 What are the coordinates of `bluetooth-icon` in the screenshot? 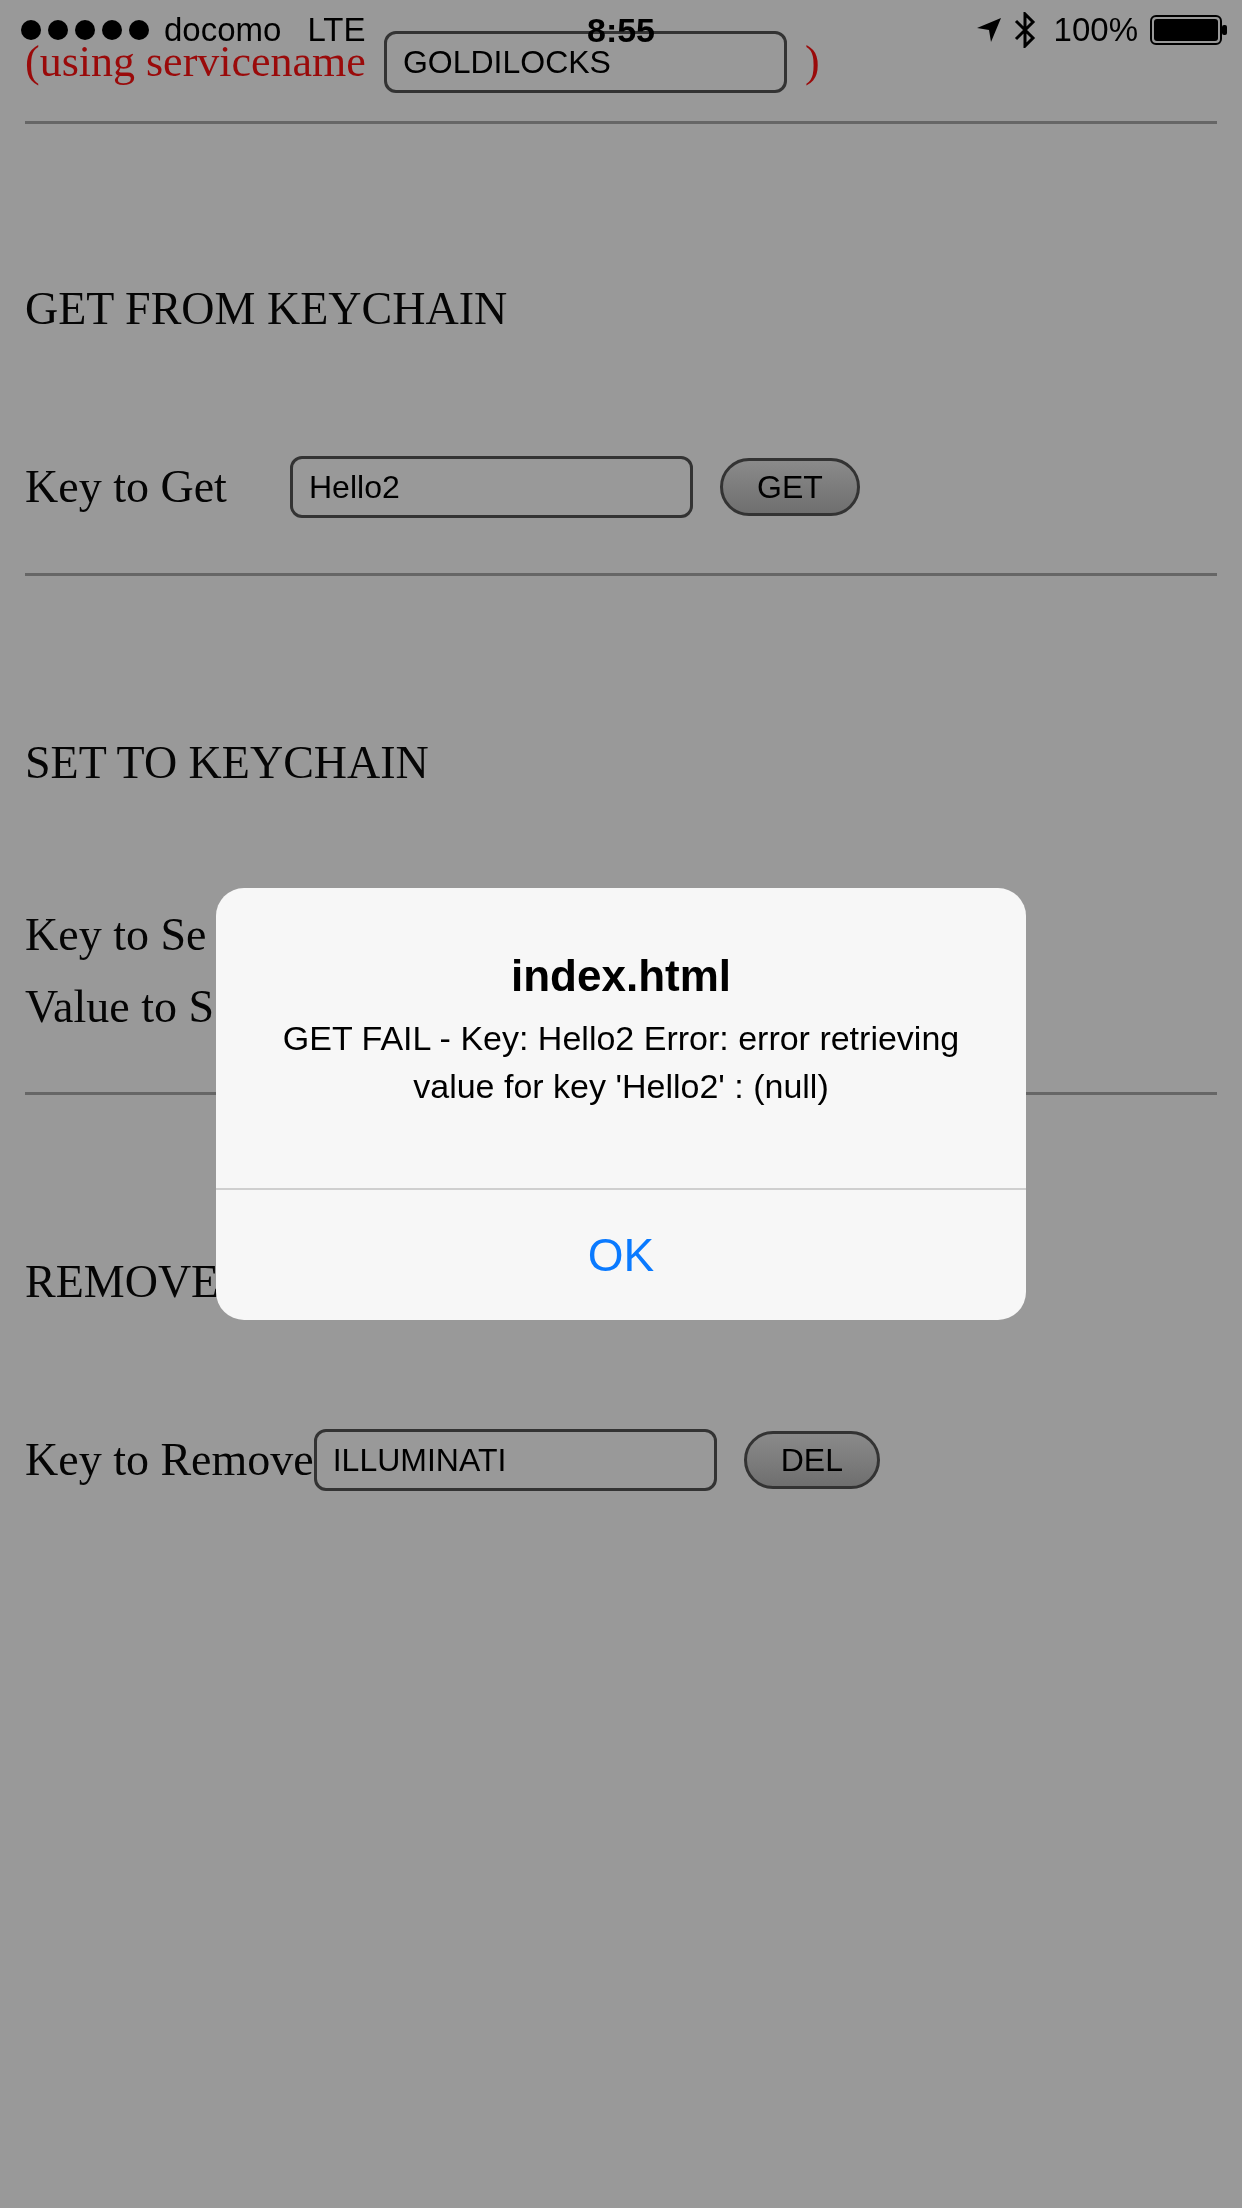 It's located at (1024, 30).